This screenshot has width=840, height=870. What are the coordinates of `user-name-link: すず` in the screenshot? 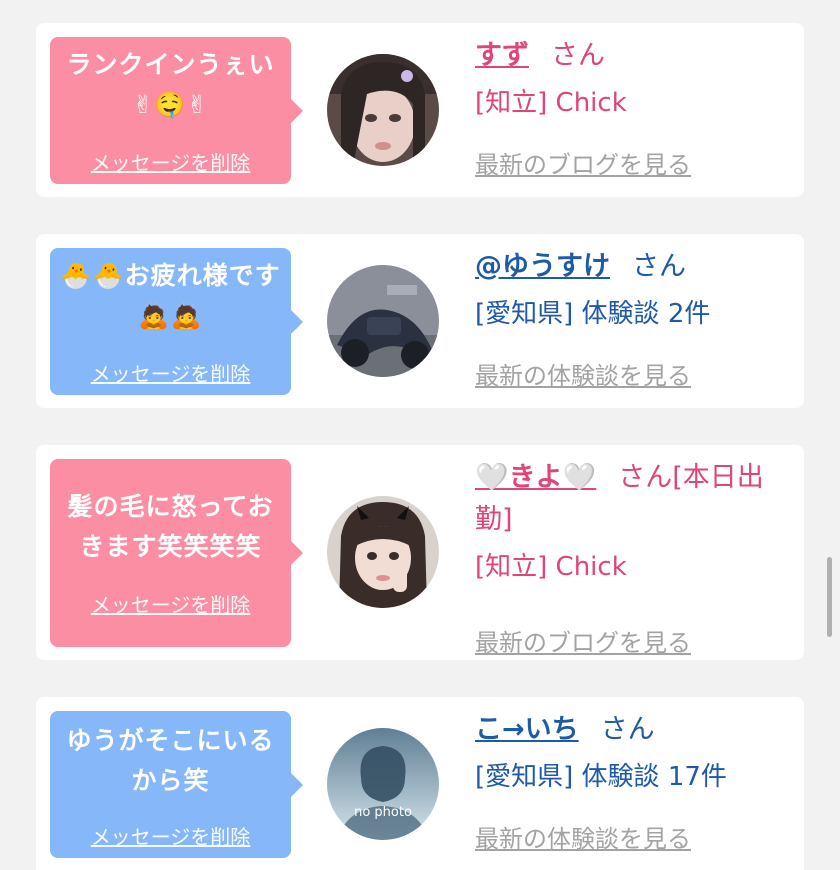 It's located at (502, 55).